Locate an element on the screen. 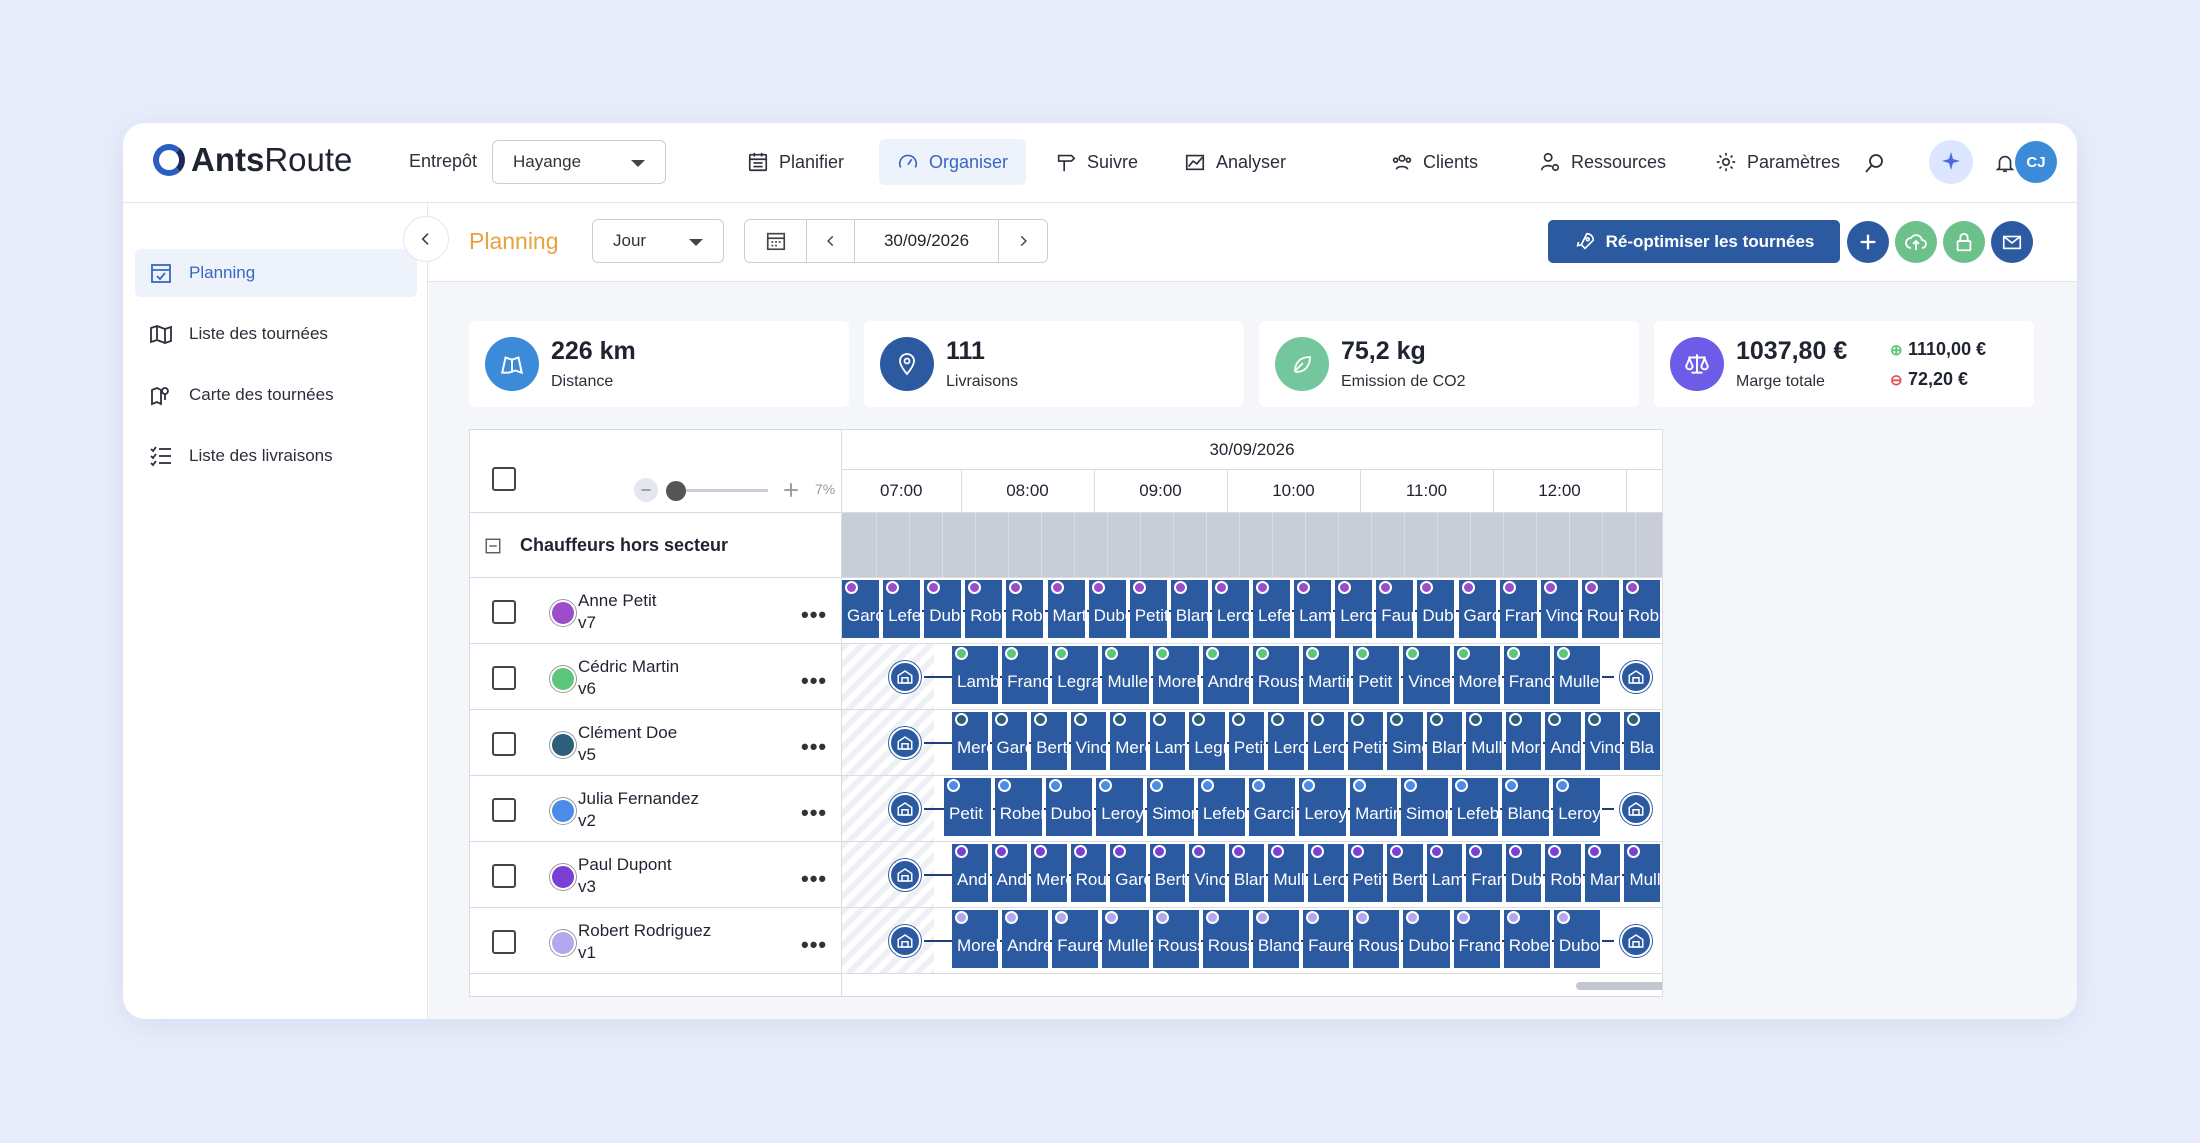 The height and width of the screenshot is (1143, 2200). zoom-slider-track is located at coordinates (720, 490).